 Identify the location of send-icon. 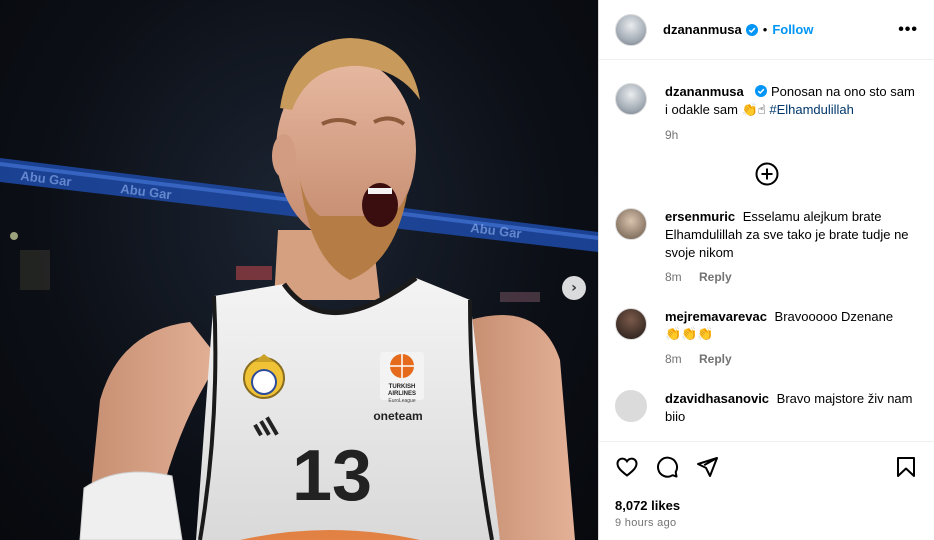
(707, 467).